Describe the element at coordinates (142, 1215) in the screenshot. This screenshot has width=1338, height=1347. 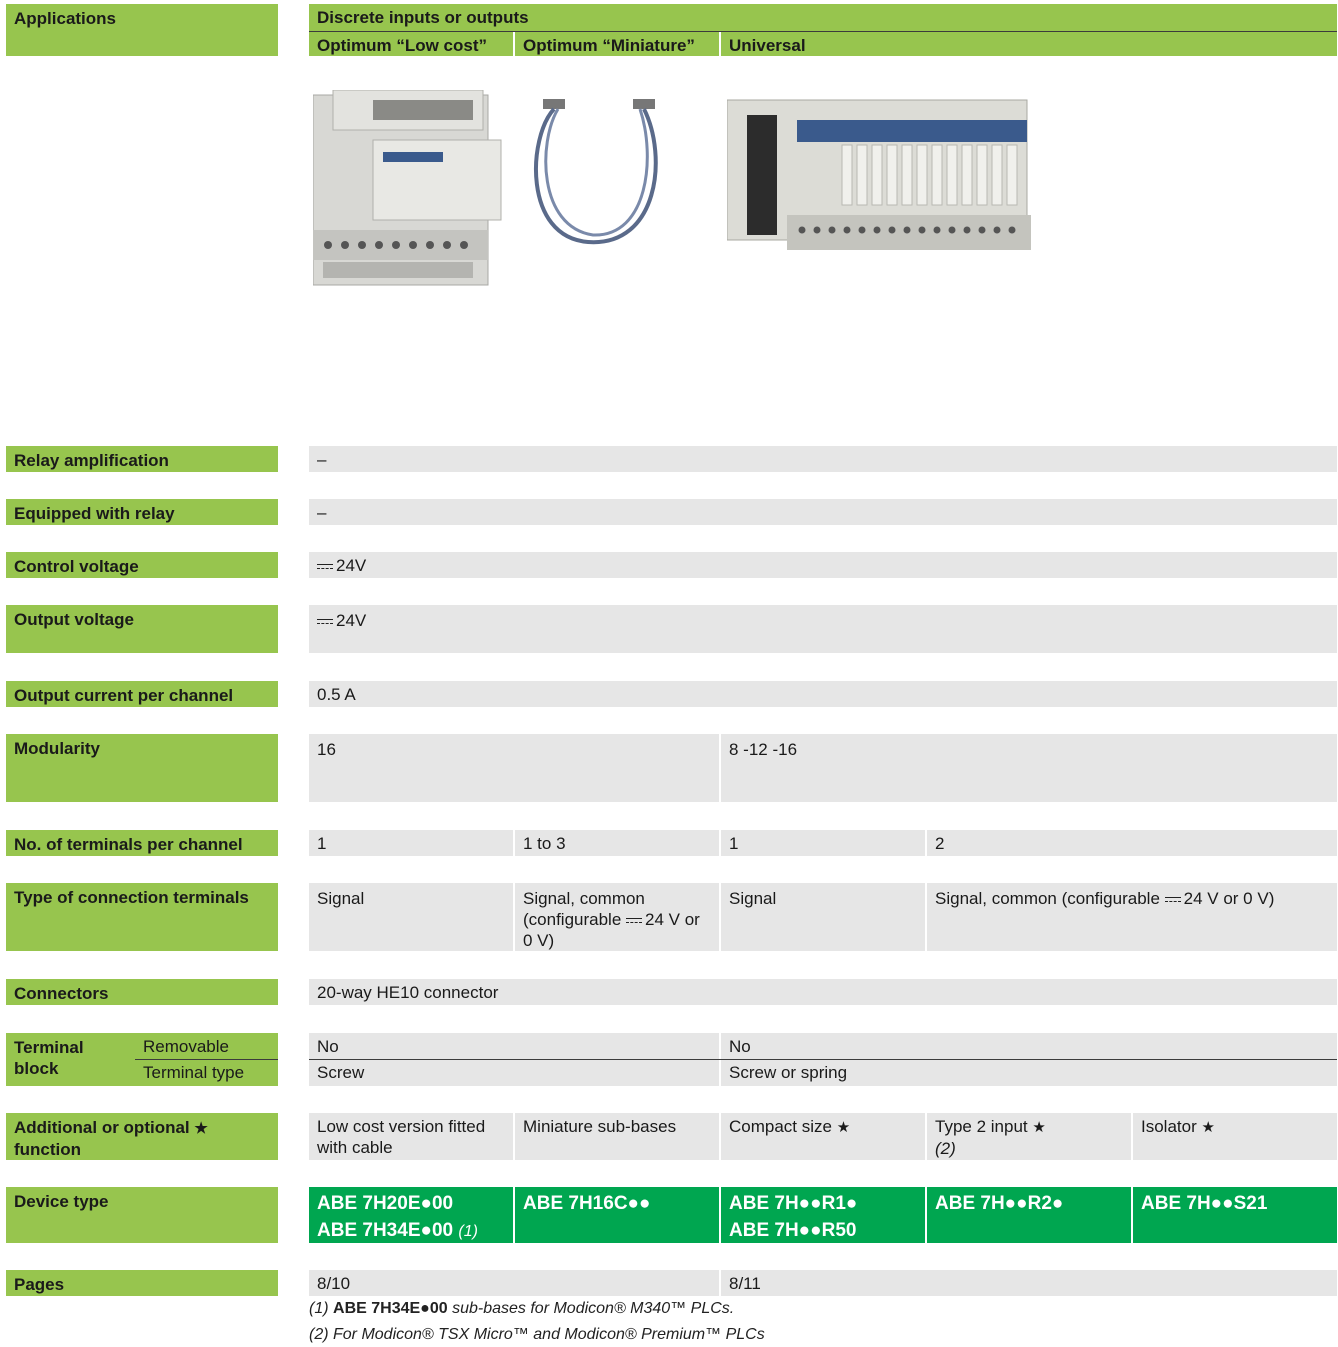
I see `label-device-type: Device type` at that location.